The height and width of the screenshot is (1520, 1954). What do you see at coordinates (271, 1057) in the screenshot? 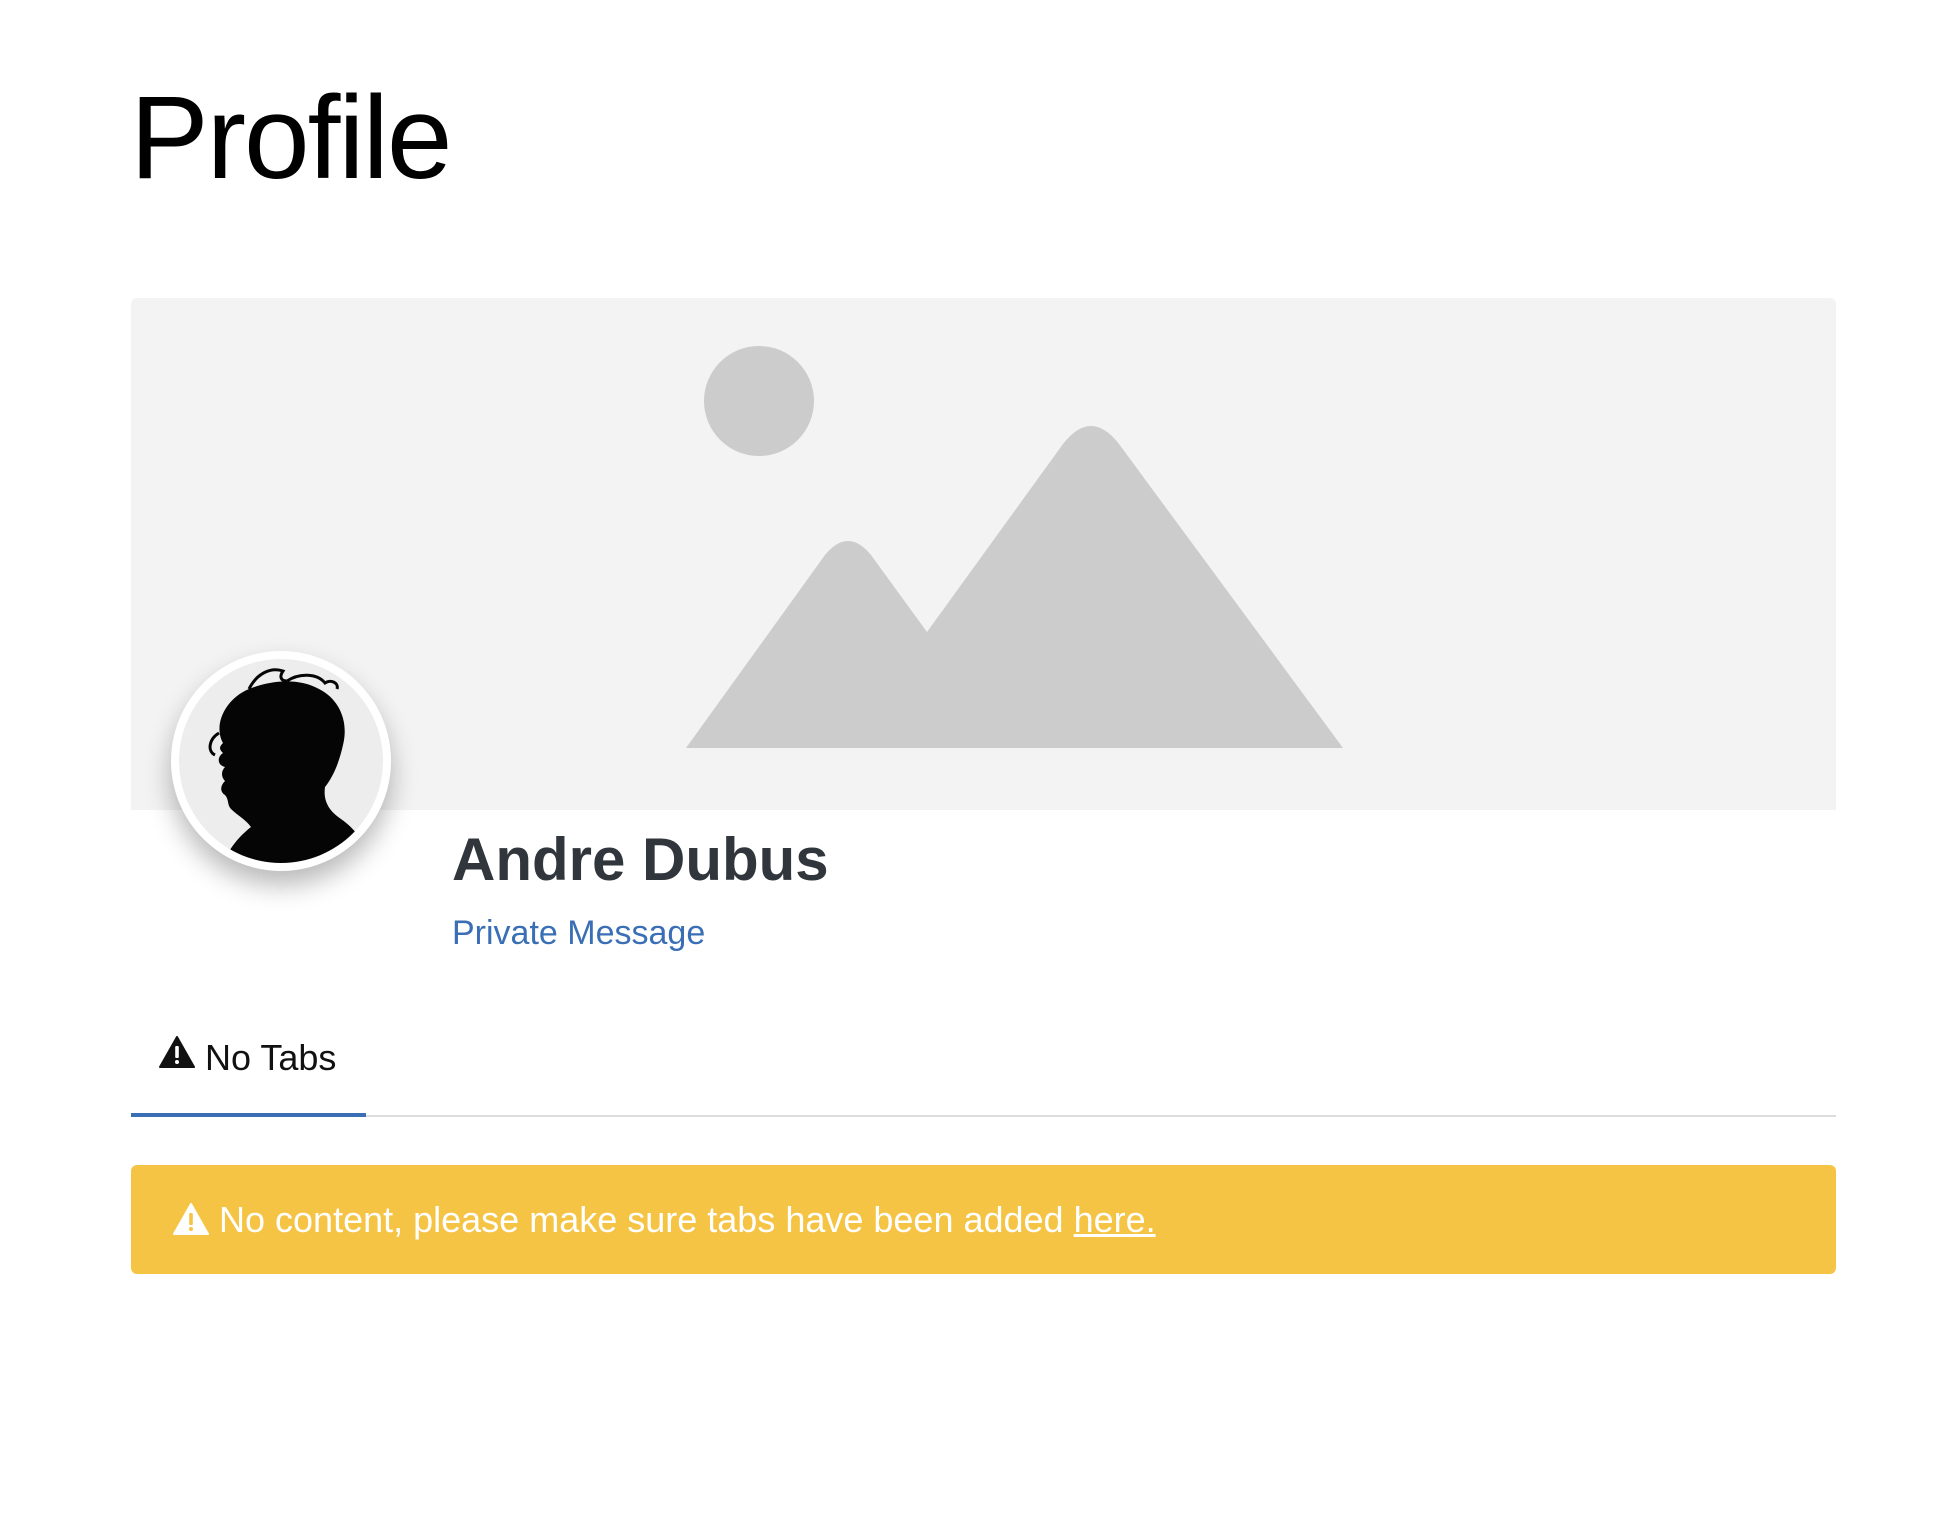
I see `tab-label: No Tabs` at bounding box center [271, 1057].